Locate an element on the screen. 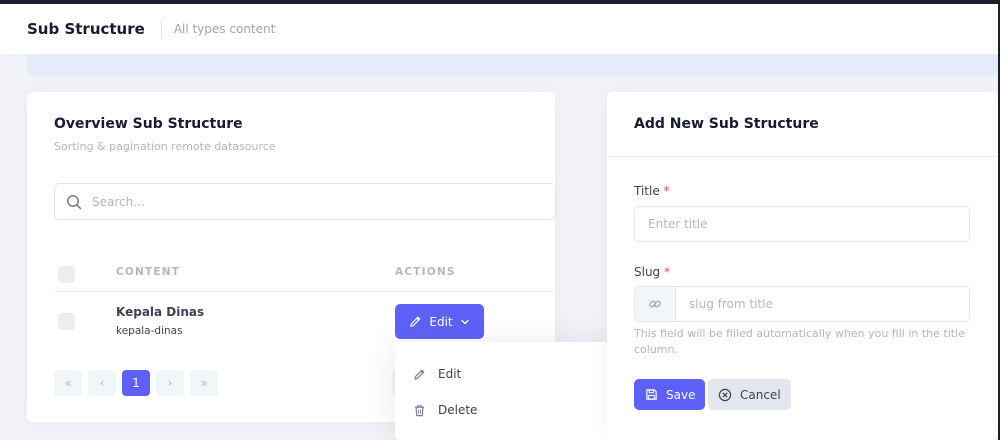 The width and height of the screenshot is (1000, 440). form-header-divider is located at coordinates (802, 156).